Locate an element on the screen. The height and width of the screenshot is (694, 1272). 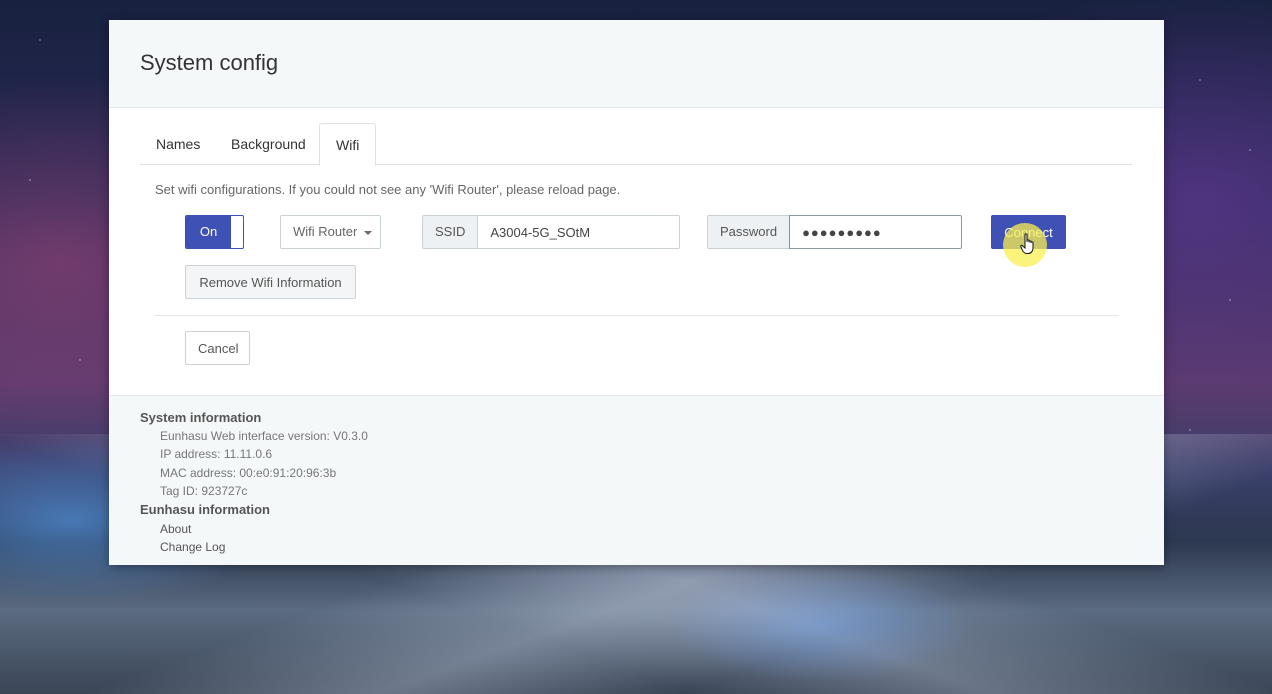
wifi-router-dropdown-label: Wifi Router is located at coordinates (325, 231).